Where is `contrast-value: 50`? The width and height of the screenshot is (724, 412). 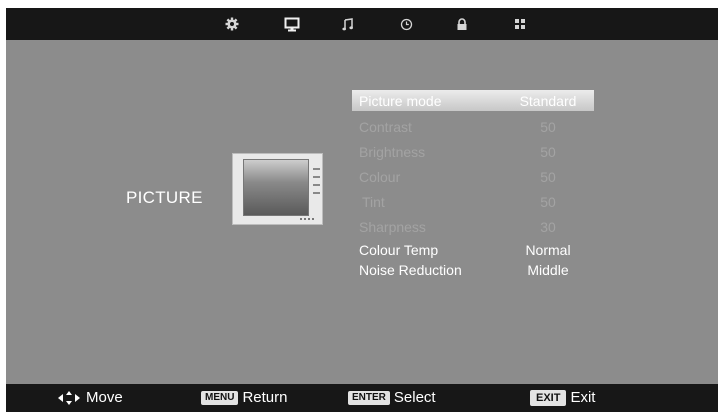 contrast-value: 50 is located at coordinates (548, 127).